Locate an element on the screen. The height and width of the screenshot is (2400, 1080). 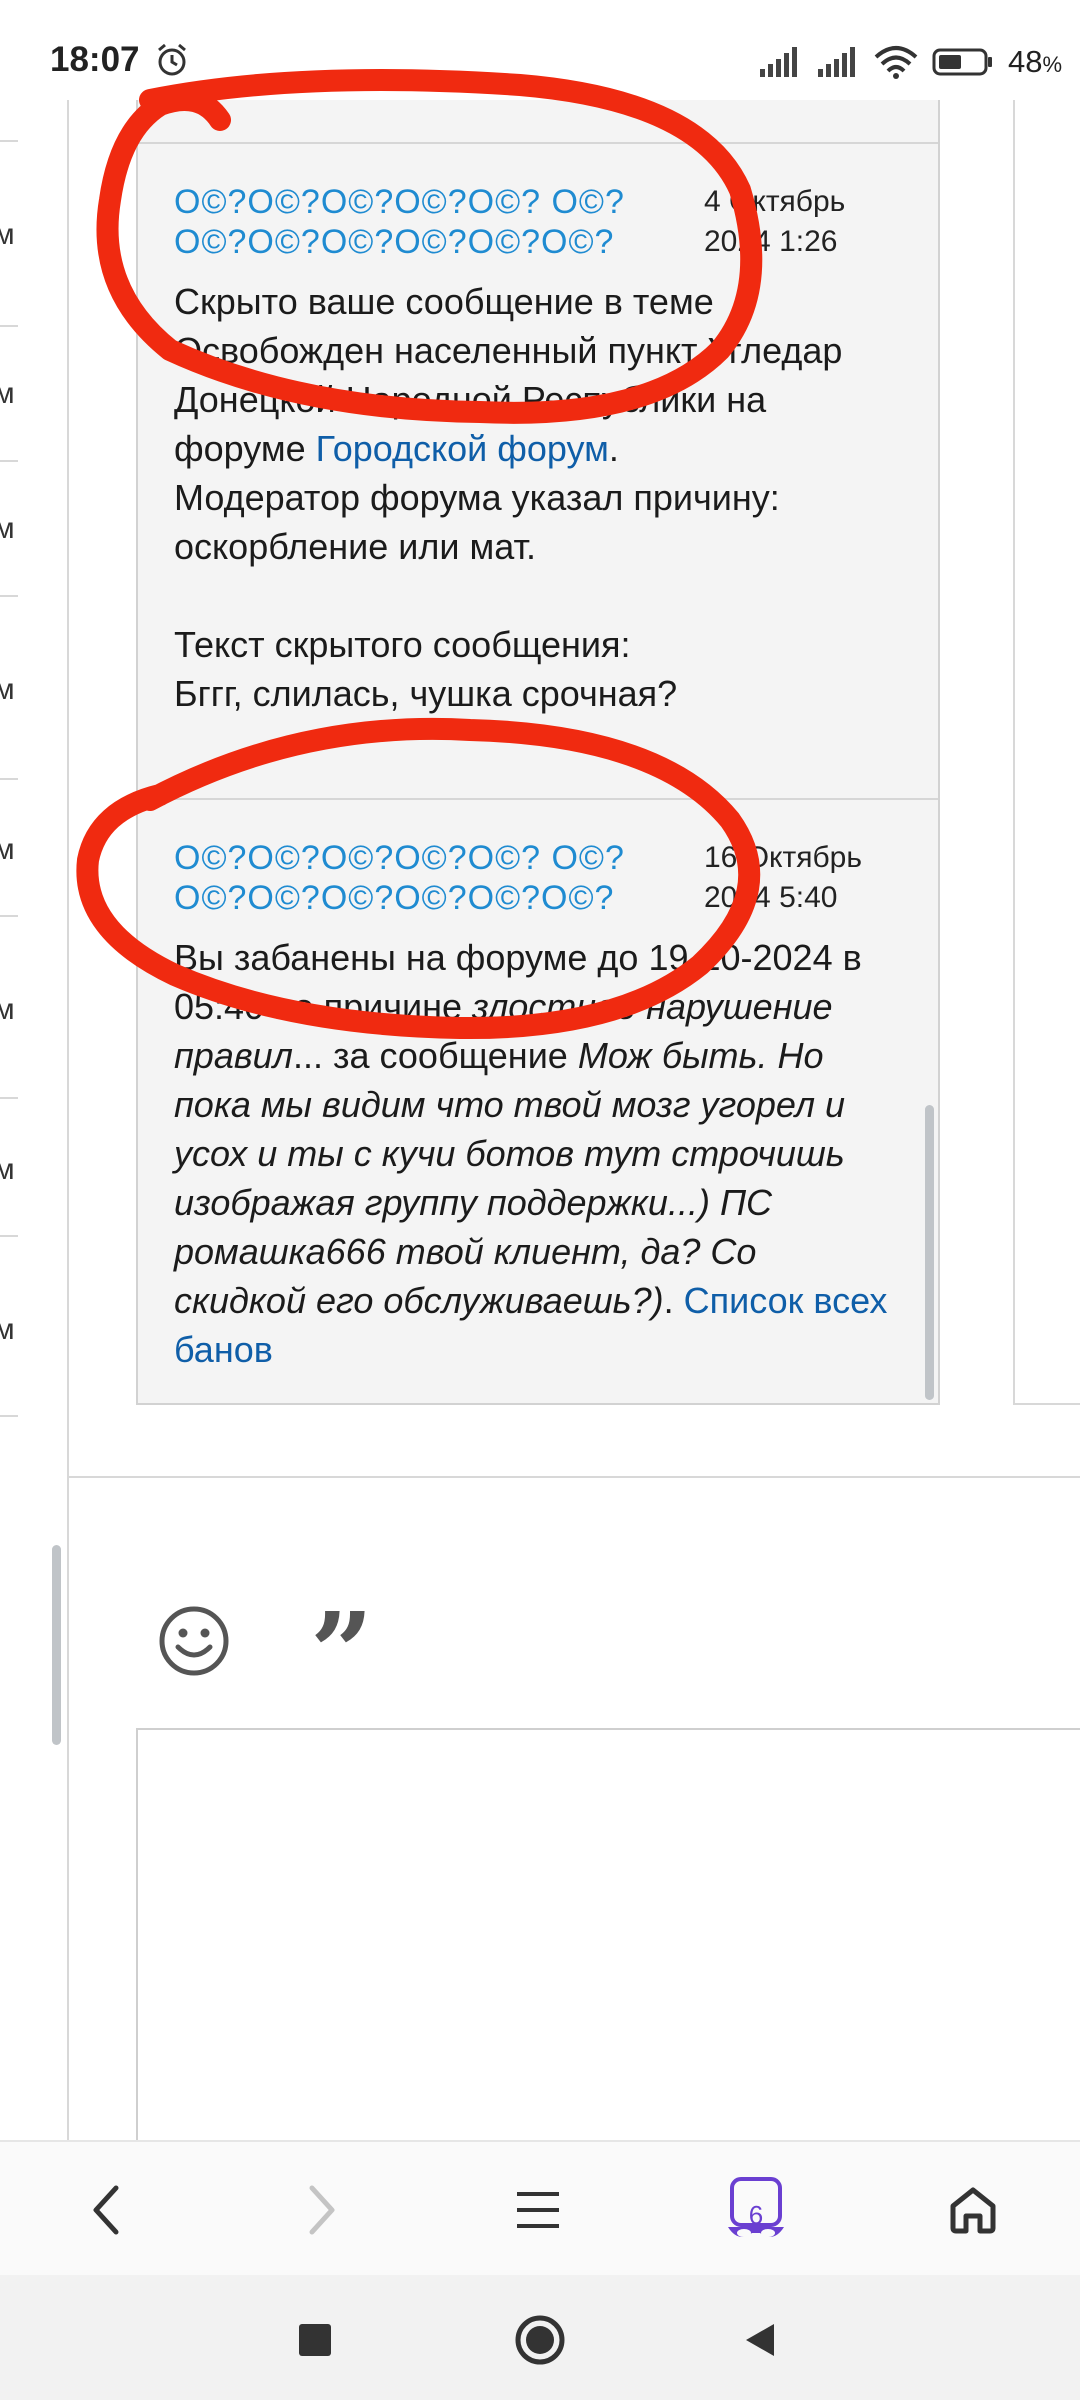
wifi-icon is located at coordinates (896, 62).